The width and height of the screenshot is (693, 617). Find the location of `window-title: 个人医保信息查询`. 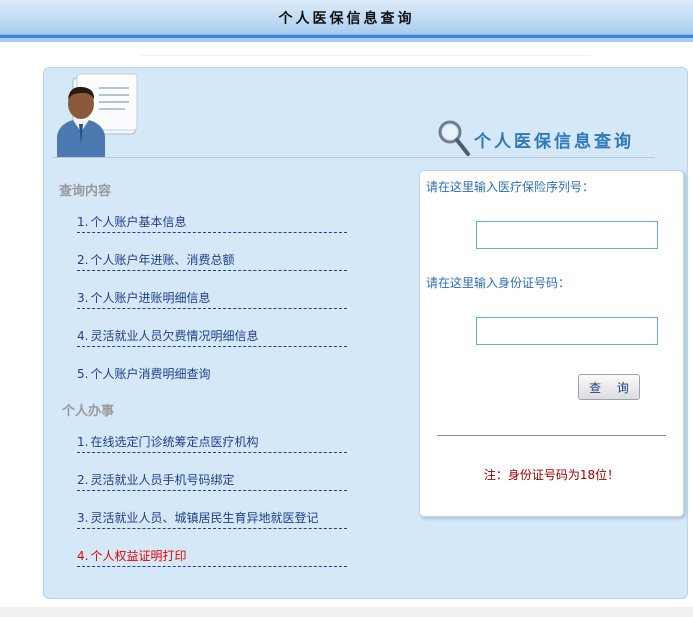

window-title: 个人医保信息查询 is located at coordinates (346, 19).